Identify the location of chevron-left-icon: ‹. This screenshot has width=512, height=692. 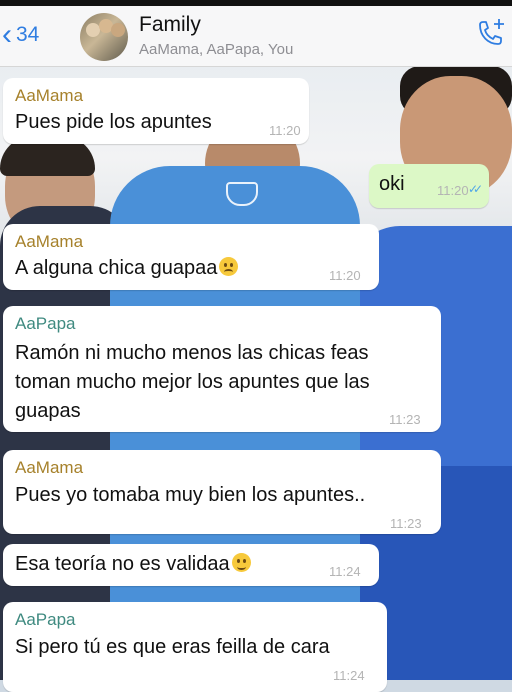
(7, 34).